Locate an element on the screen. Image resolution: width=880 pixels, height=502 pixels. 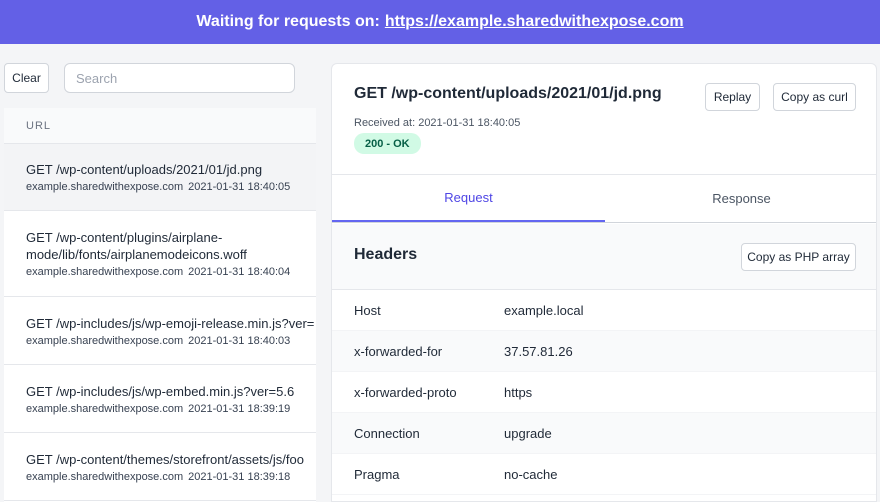
header-row: Host example.local is located at coordinates (604, 310).